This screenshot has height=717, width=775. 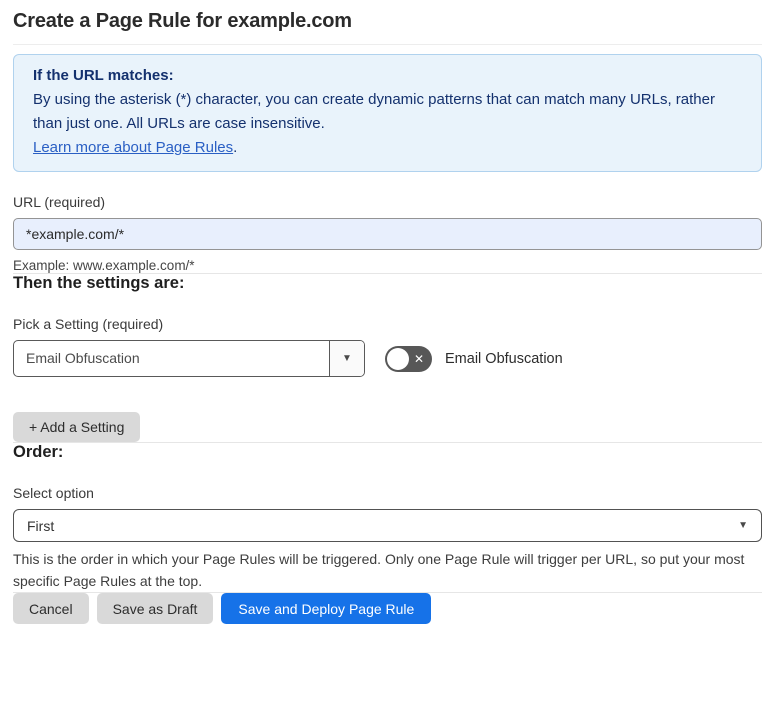 I want to click on learn-more-link: Learn more about Page Rules, so click(x=133, y=147).